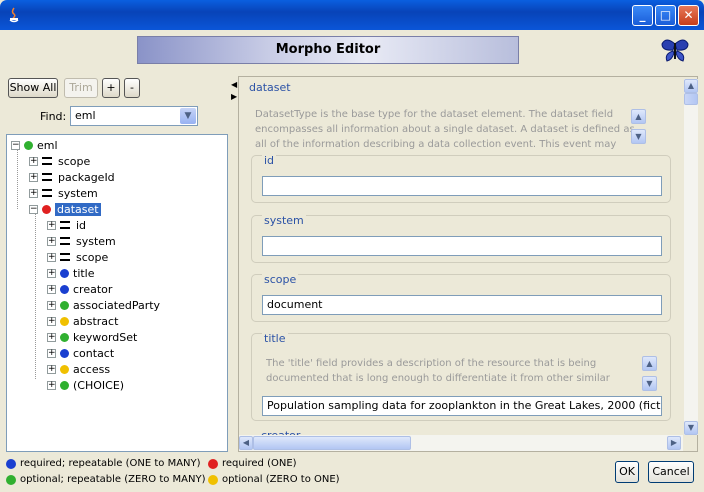 This screenshot has height=492, width=704. I want to click on tree-node-label: scope, so click(74, 161).